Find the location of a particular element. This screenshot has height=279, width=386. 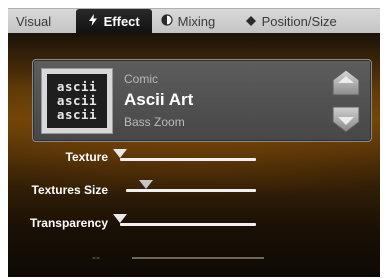

disabled-parameter-slider is located at coordinates (198, 258).